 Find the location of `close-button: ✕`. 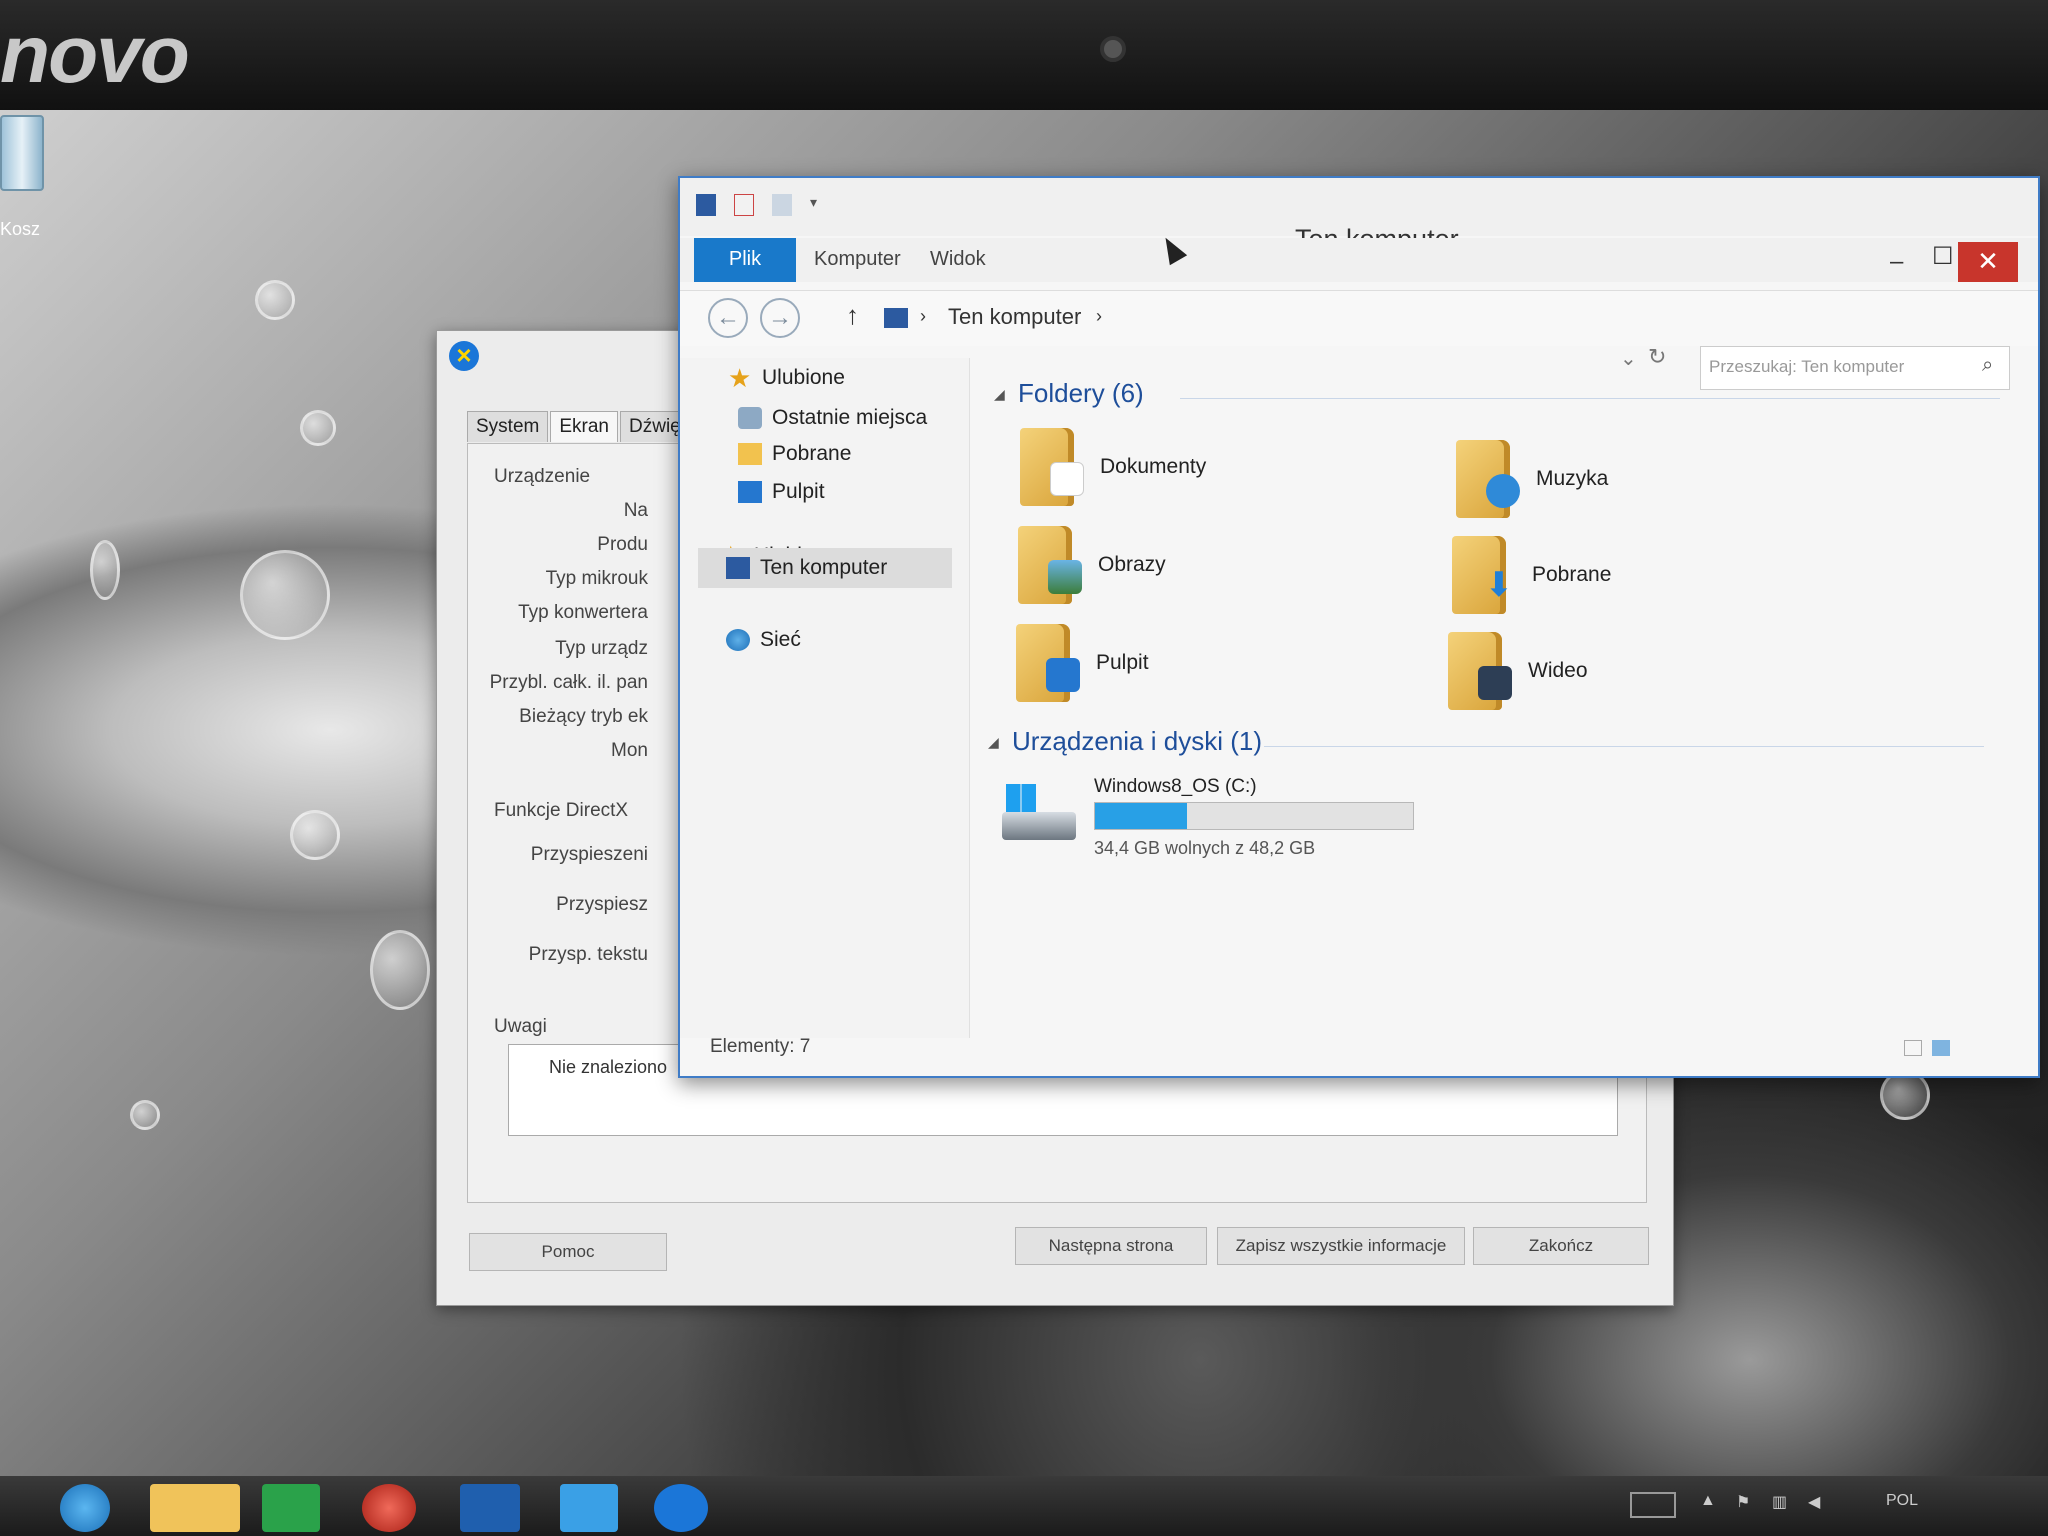

close-button: ✕ is located at coordinates (1988, 262).